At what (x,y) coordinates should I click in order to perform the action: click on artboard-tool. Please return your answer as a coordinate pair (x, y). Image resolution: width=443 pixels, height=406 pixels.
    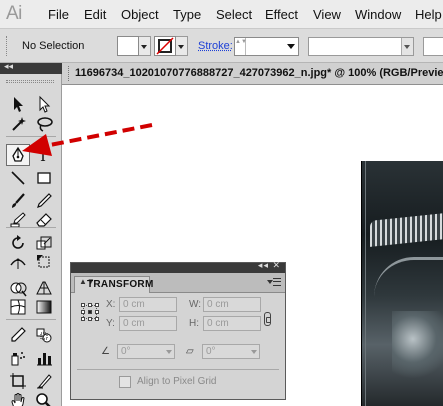
    Looking at the image, I should click on (18, 381).